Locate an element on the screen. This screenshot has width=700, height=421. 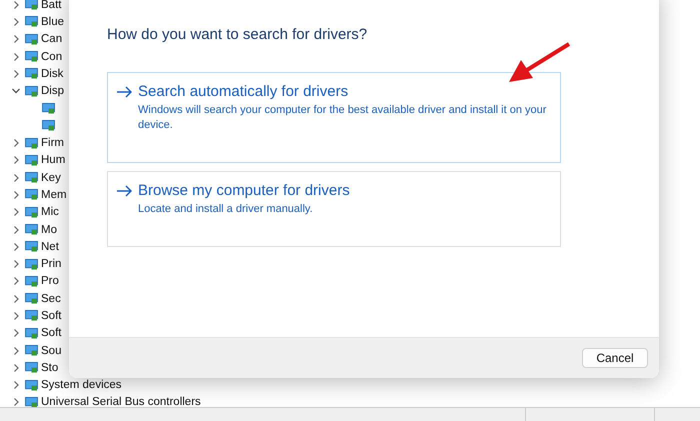
tree-item: Batt is located at coordinates (51, 5).